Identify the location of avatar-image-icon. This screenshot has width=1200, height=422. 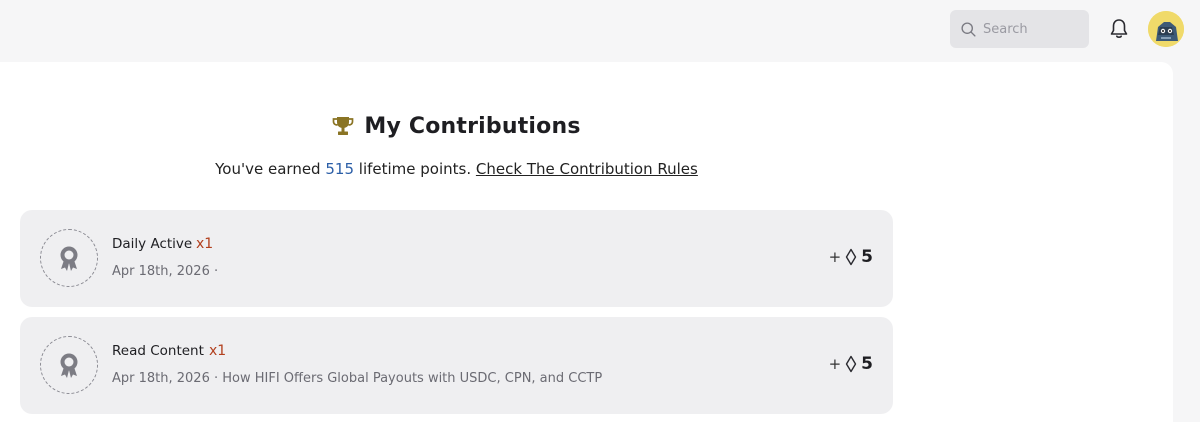
(1166, 29).